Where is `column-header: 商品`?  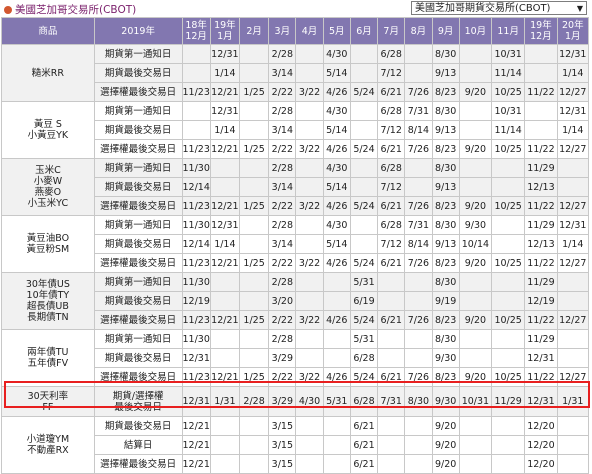
column-header: 商品 is located at coordinates (48, 31).